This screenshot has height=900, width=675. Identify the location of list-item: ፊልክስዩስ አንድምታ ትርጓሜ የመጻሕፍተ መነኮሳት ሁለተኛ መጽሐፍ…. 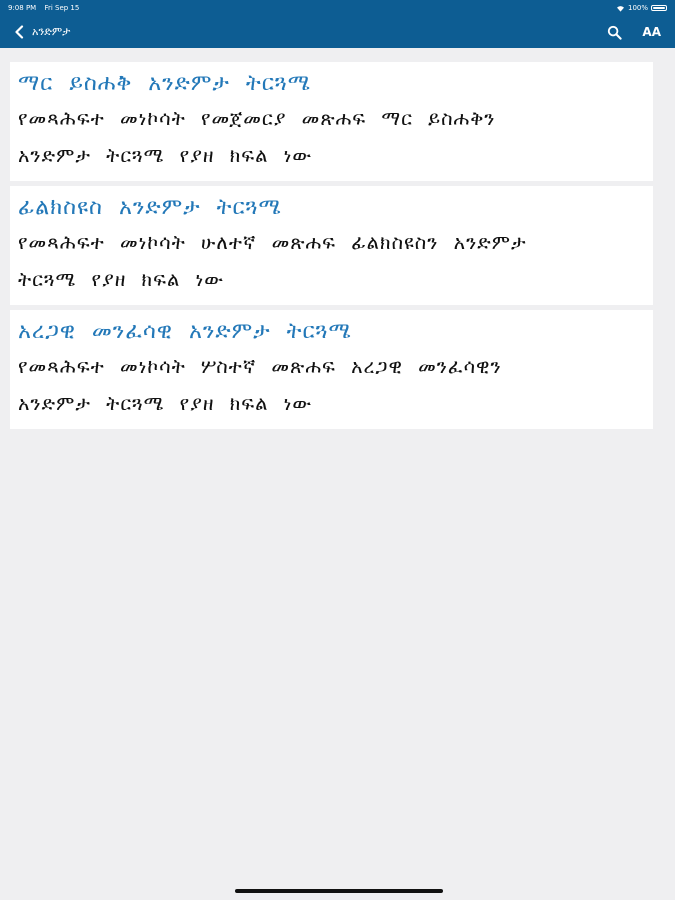
(331, 245).